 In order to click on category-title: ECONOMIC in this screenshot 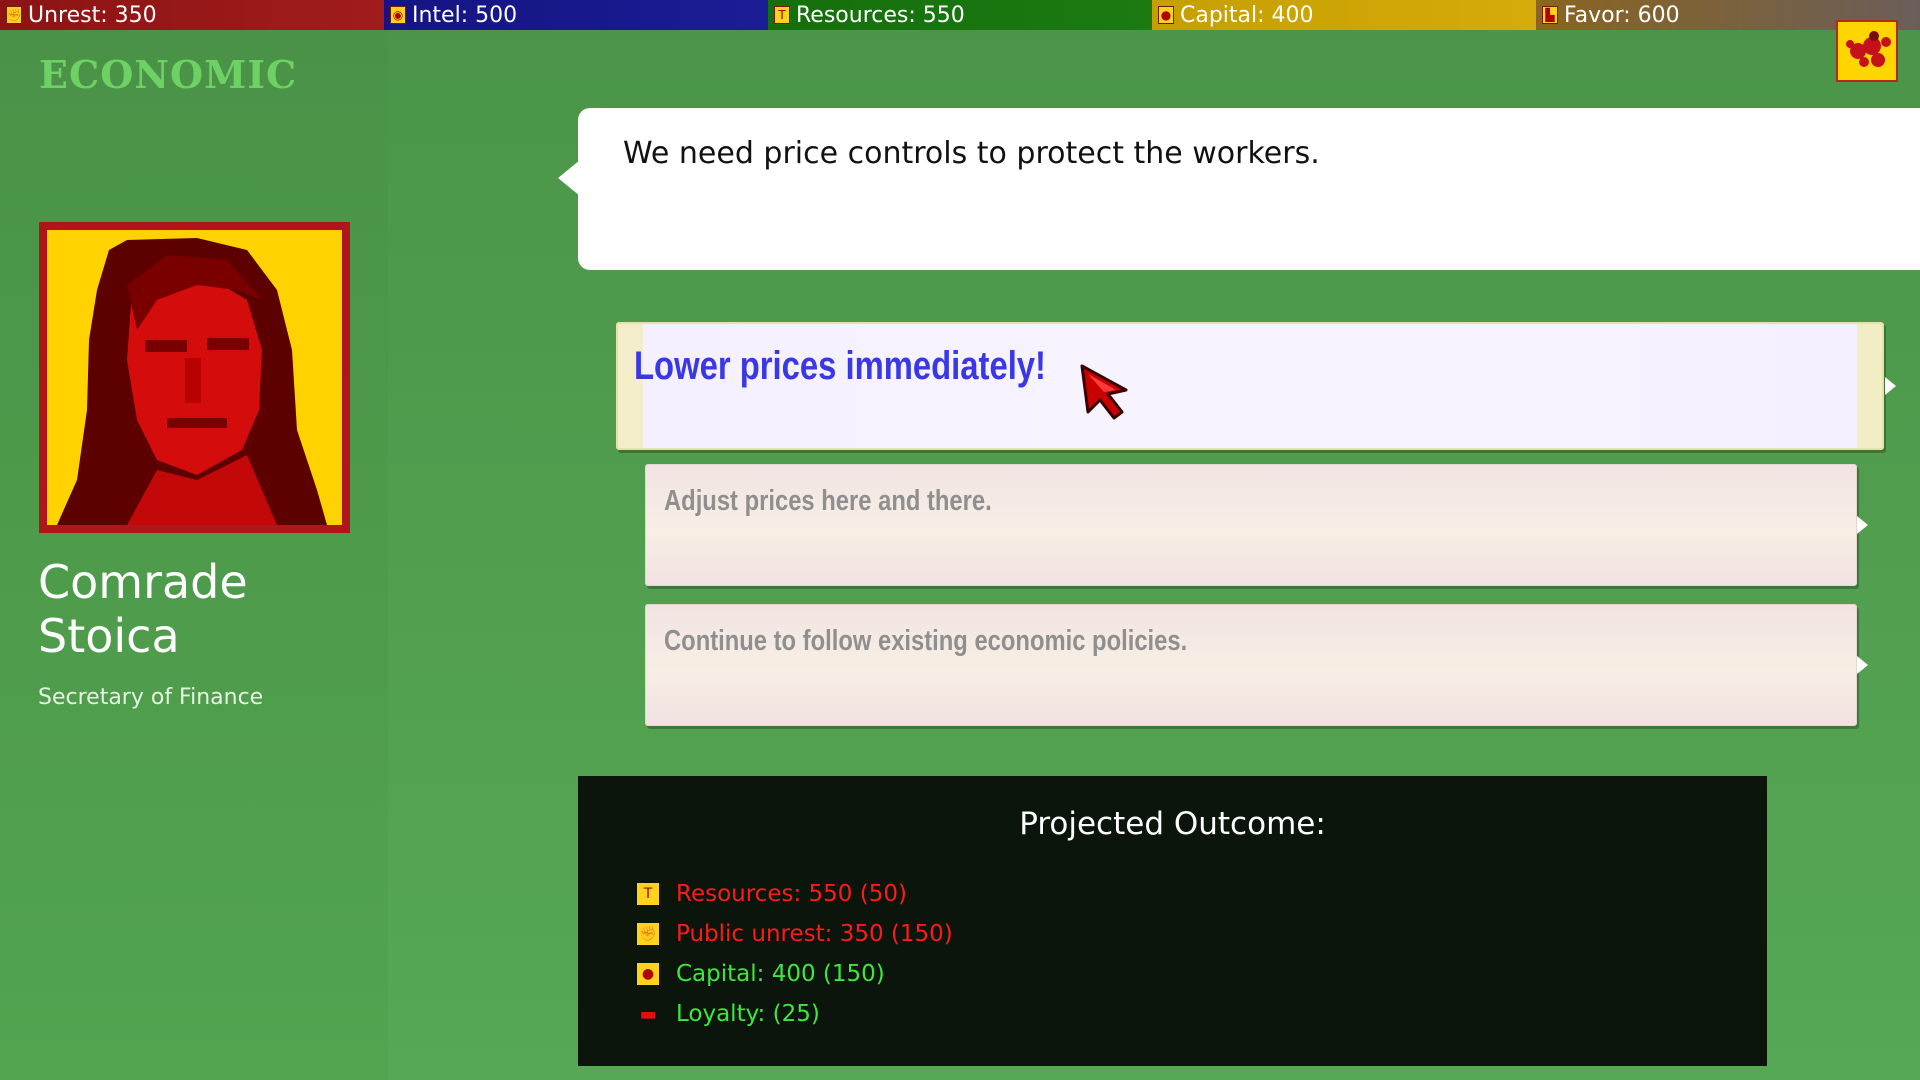, I will do `click(168, 74)`.